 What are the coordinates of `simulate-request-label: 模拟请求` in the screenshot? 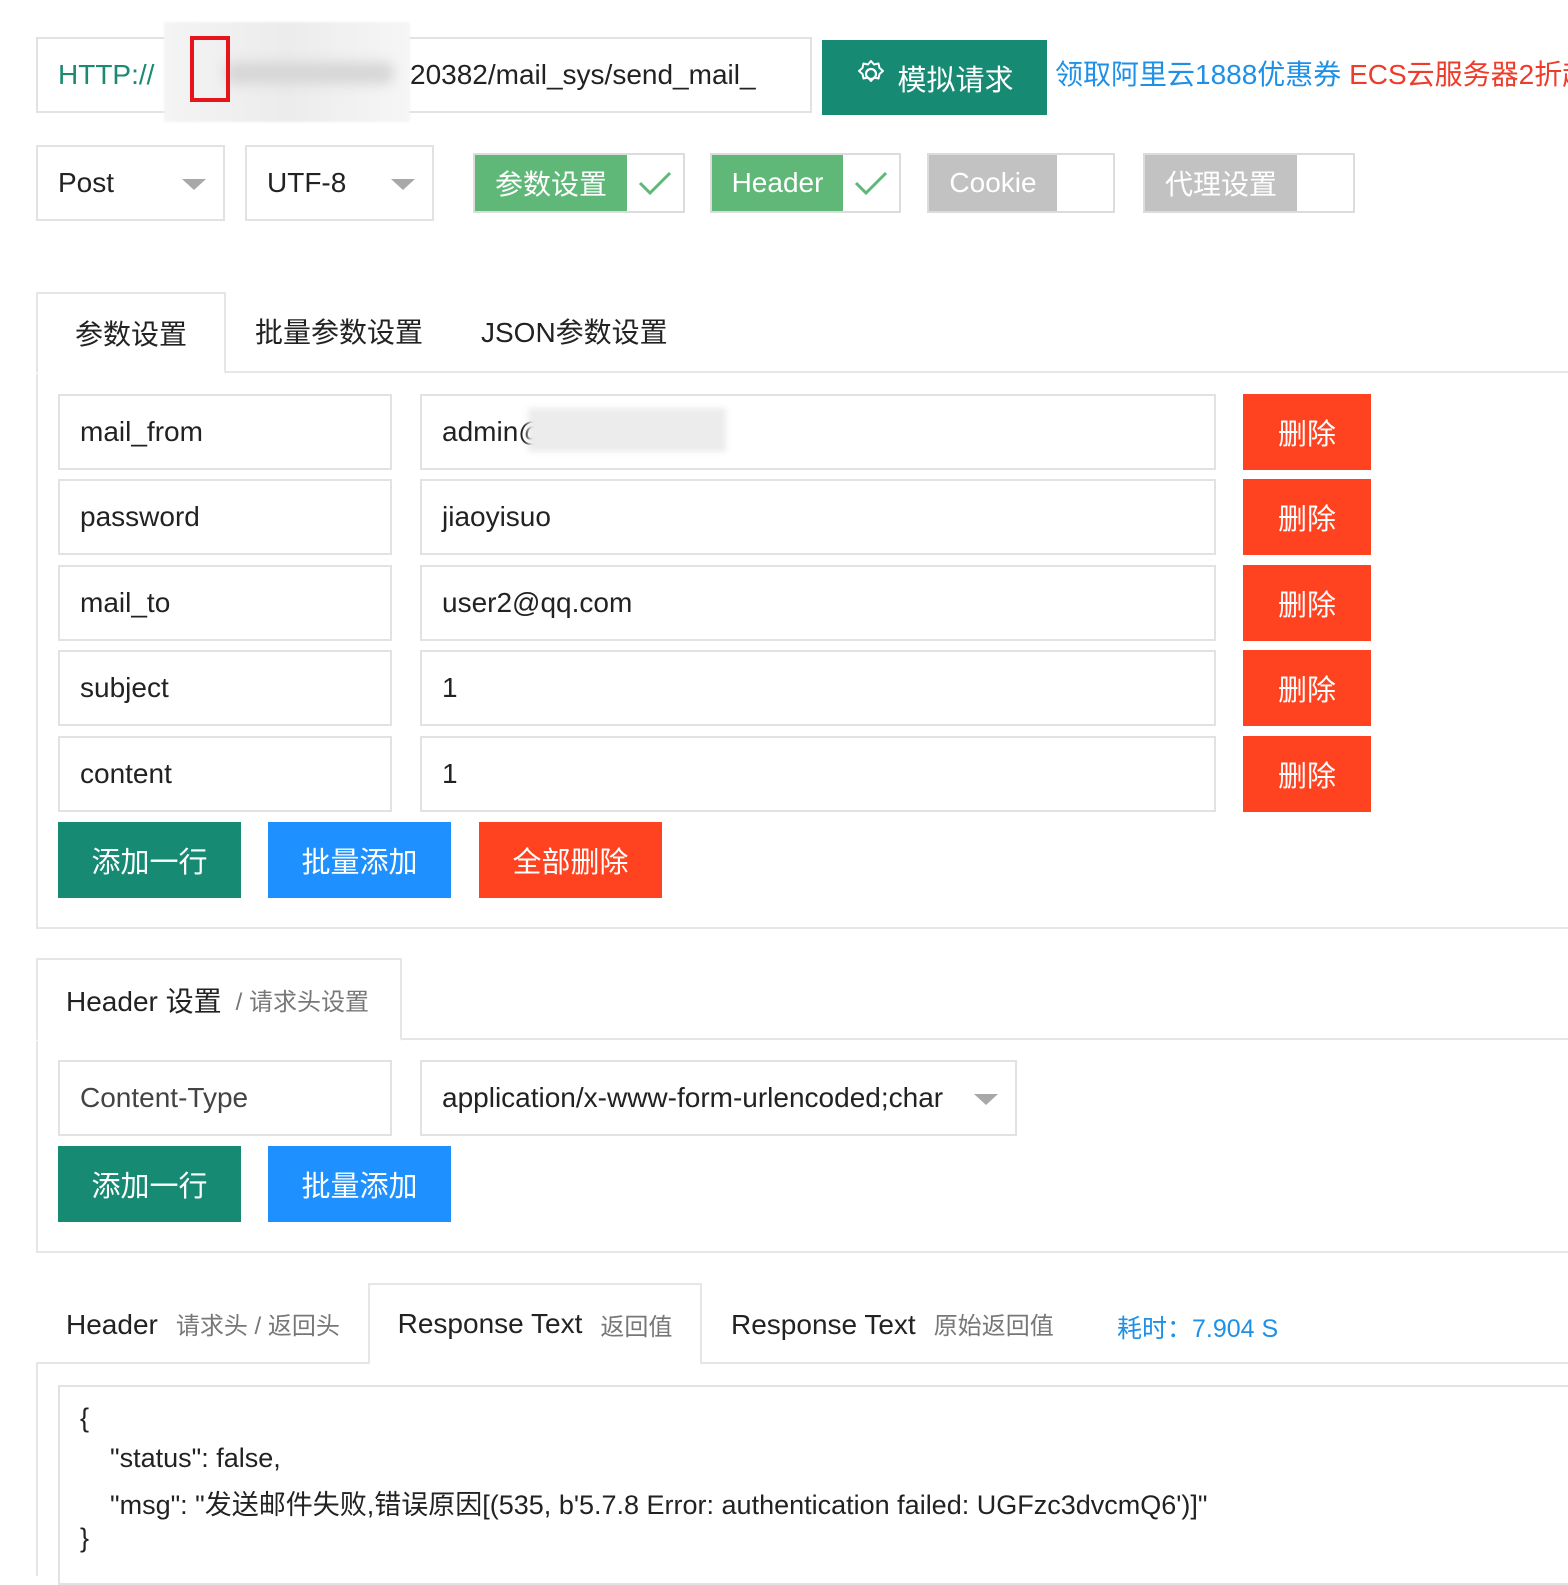 It's located at (955, 80).